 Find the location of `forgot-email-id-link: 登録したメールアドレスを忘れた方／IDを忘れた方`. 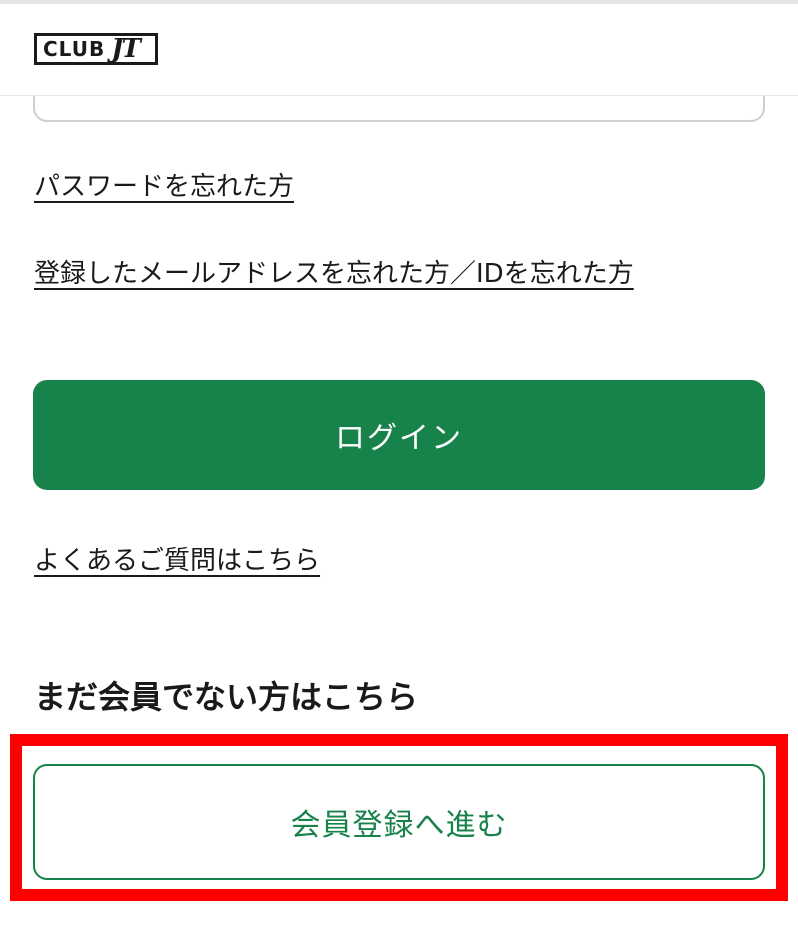

forgot-email-id-link: 登録したメールアドレスを忘れた方／IDを忘れた方 is located at coordinates (334, 271).